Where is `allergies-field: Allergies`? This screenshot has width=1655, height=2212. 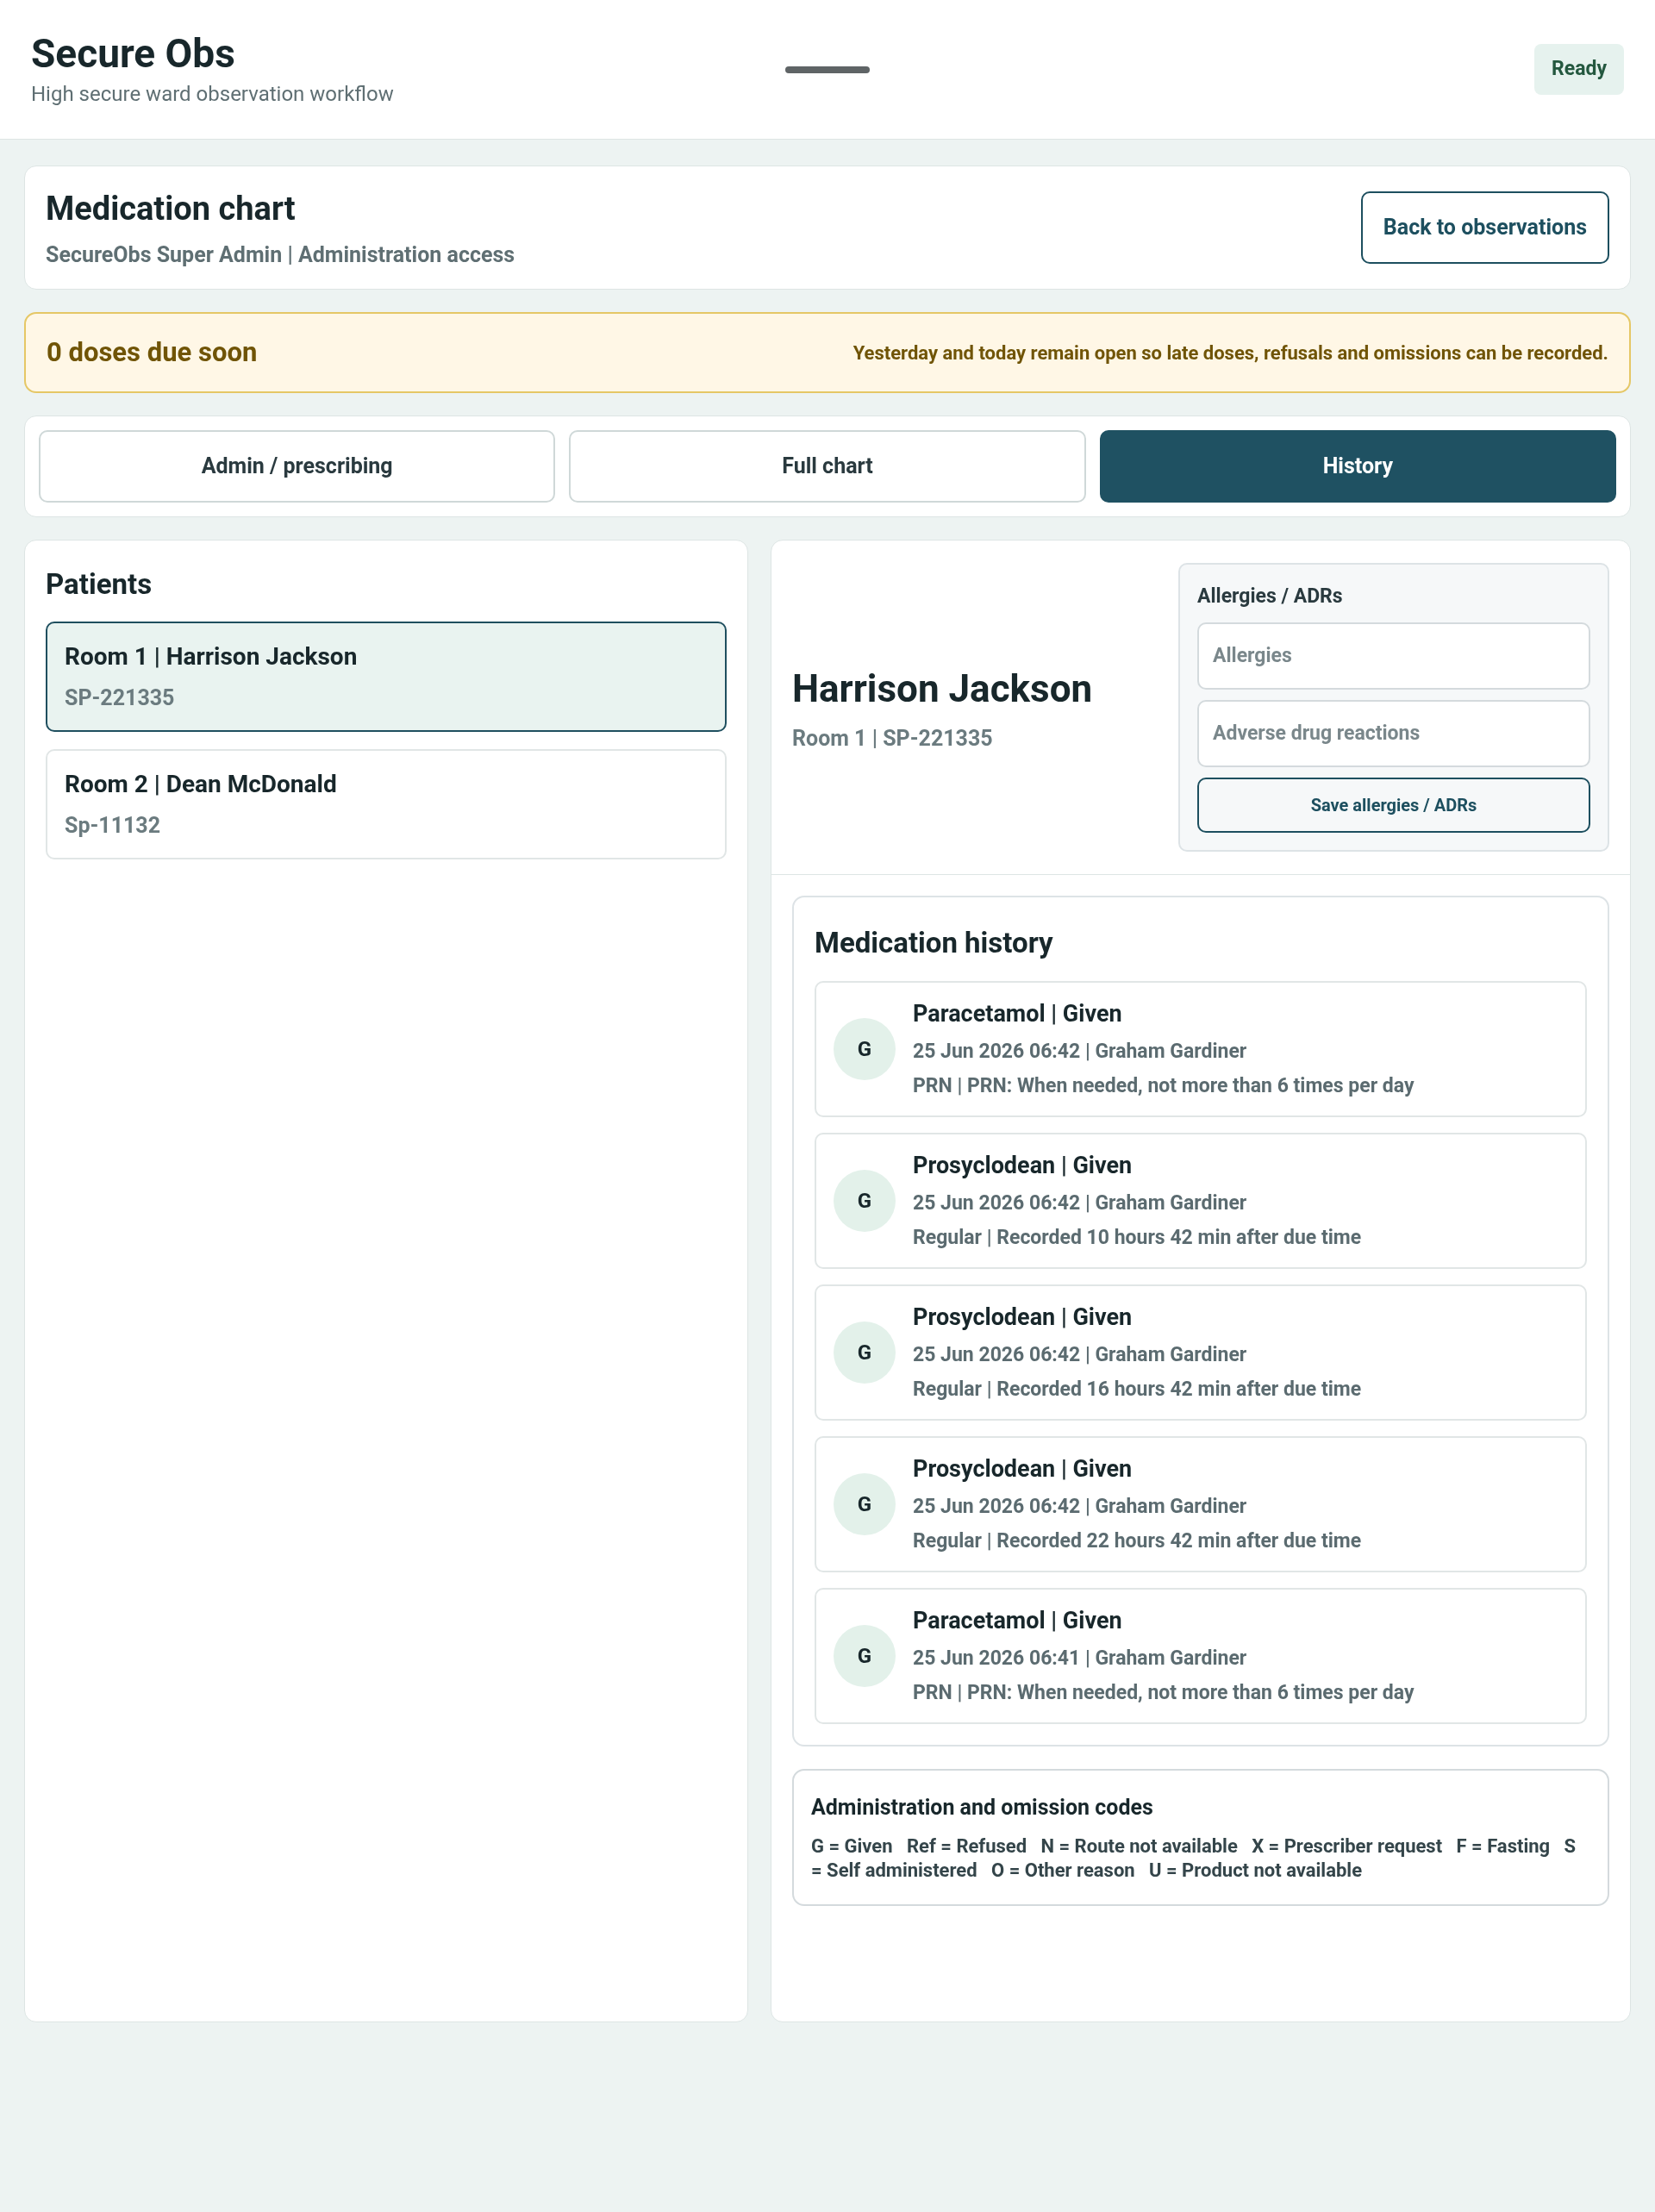
allergies-field: Allergies is located at coordinates (1394, 656).